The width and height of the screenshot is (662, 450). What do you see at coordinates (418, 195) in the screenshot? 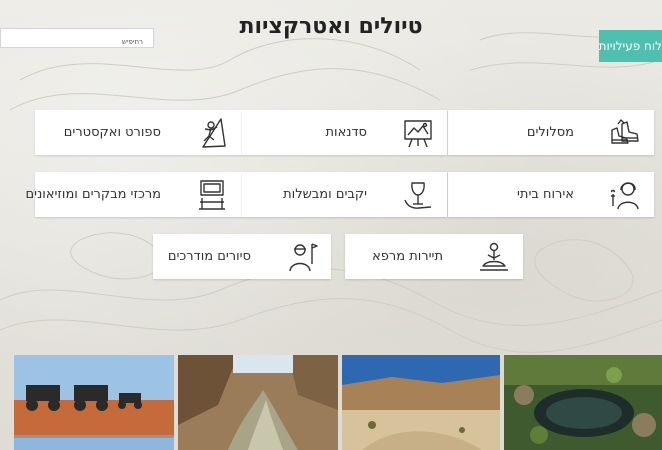
I see `wine-glass-icon` at bounding box center [418, 195].